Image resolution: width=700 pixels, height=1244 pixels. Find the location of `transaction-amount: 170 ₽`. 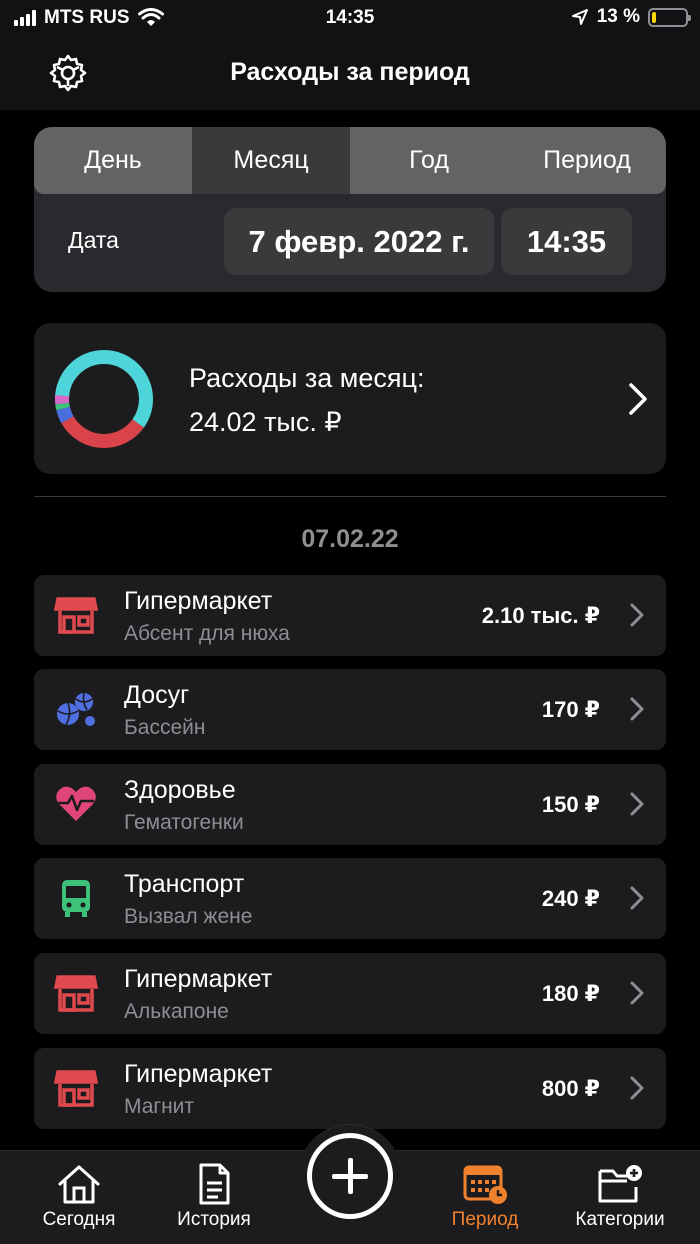

transaction-amount: 170 ₽ is located at coordinates (570, 709).